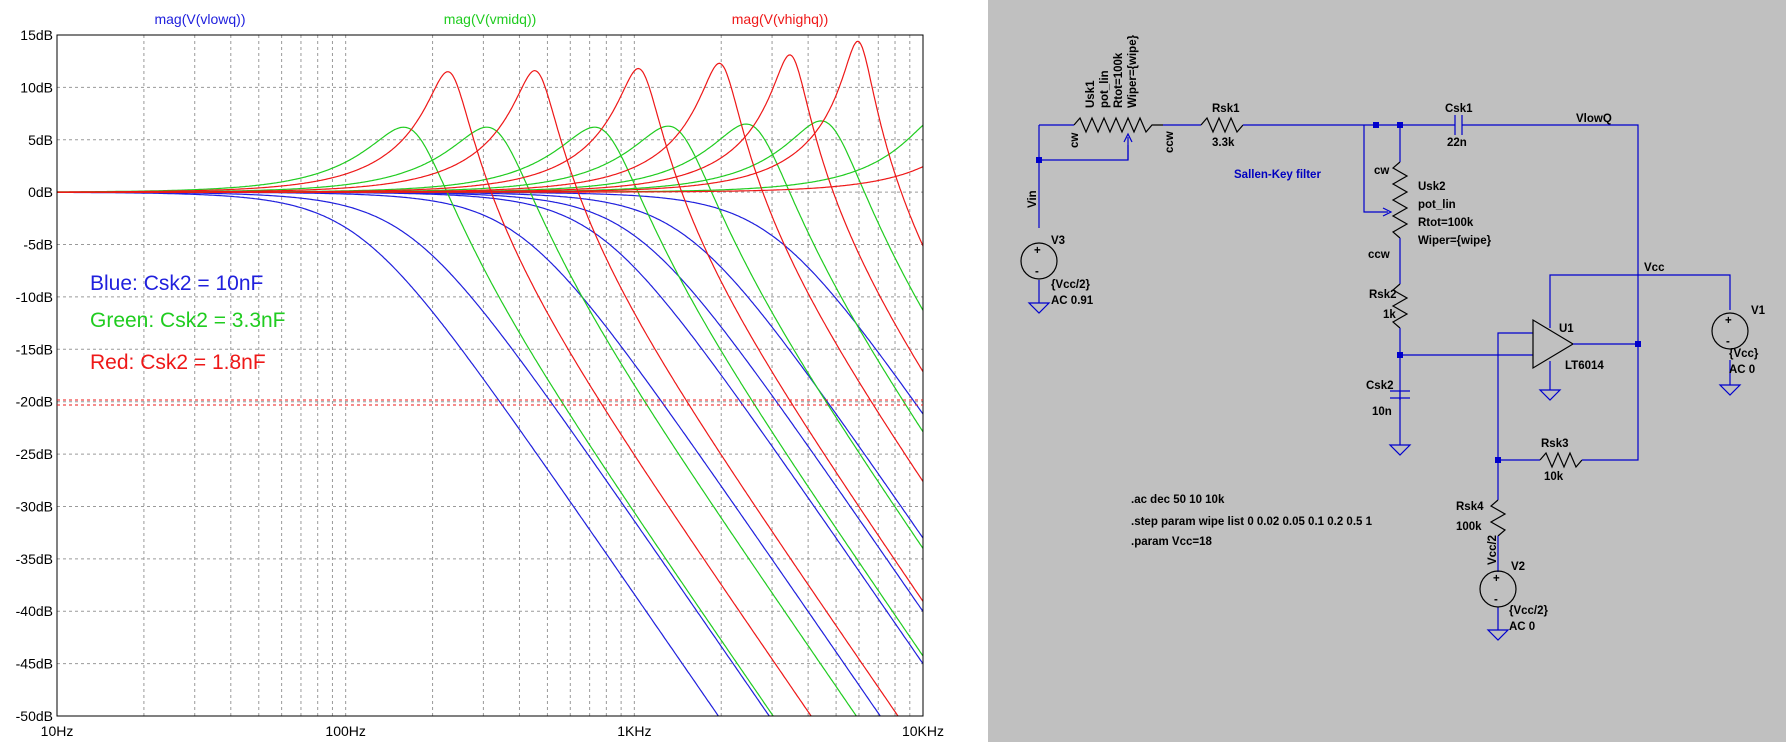  Describe the element at coordinates (490, 19) in the screenshot. I see `trace-title-vmidq: mag(V(vmidq))` at that location.